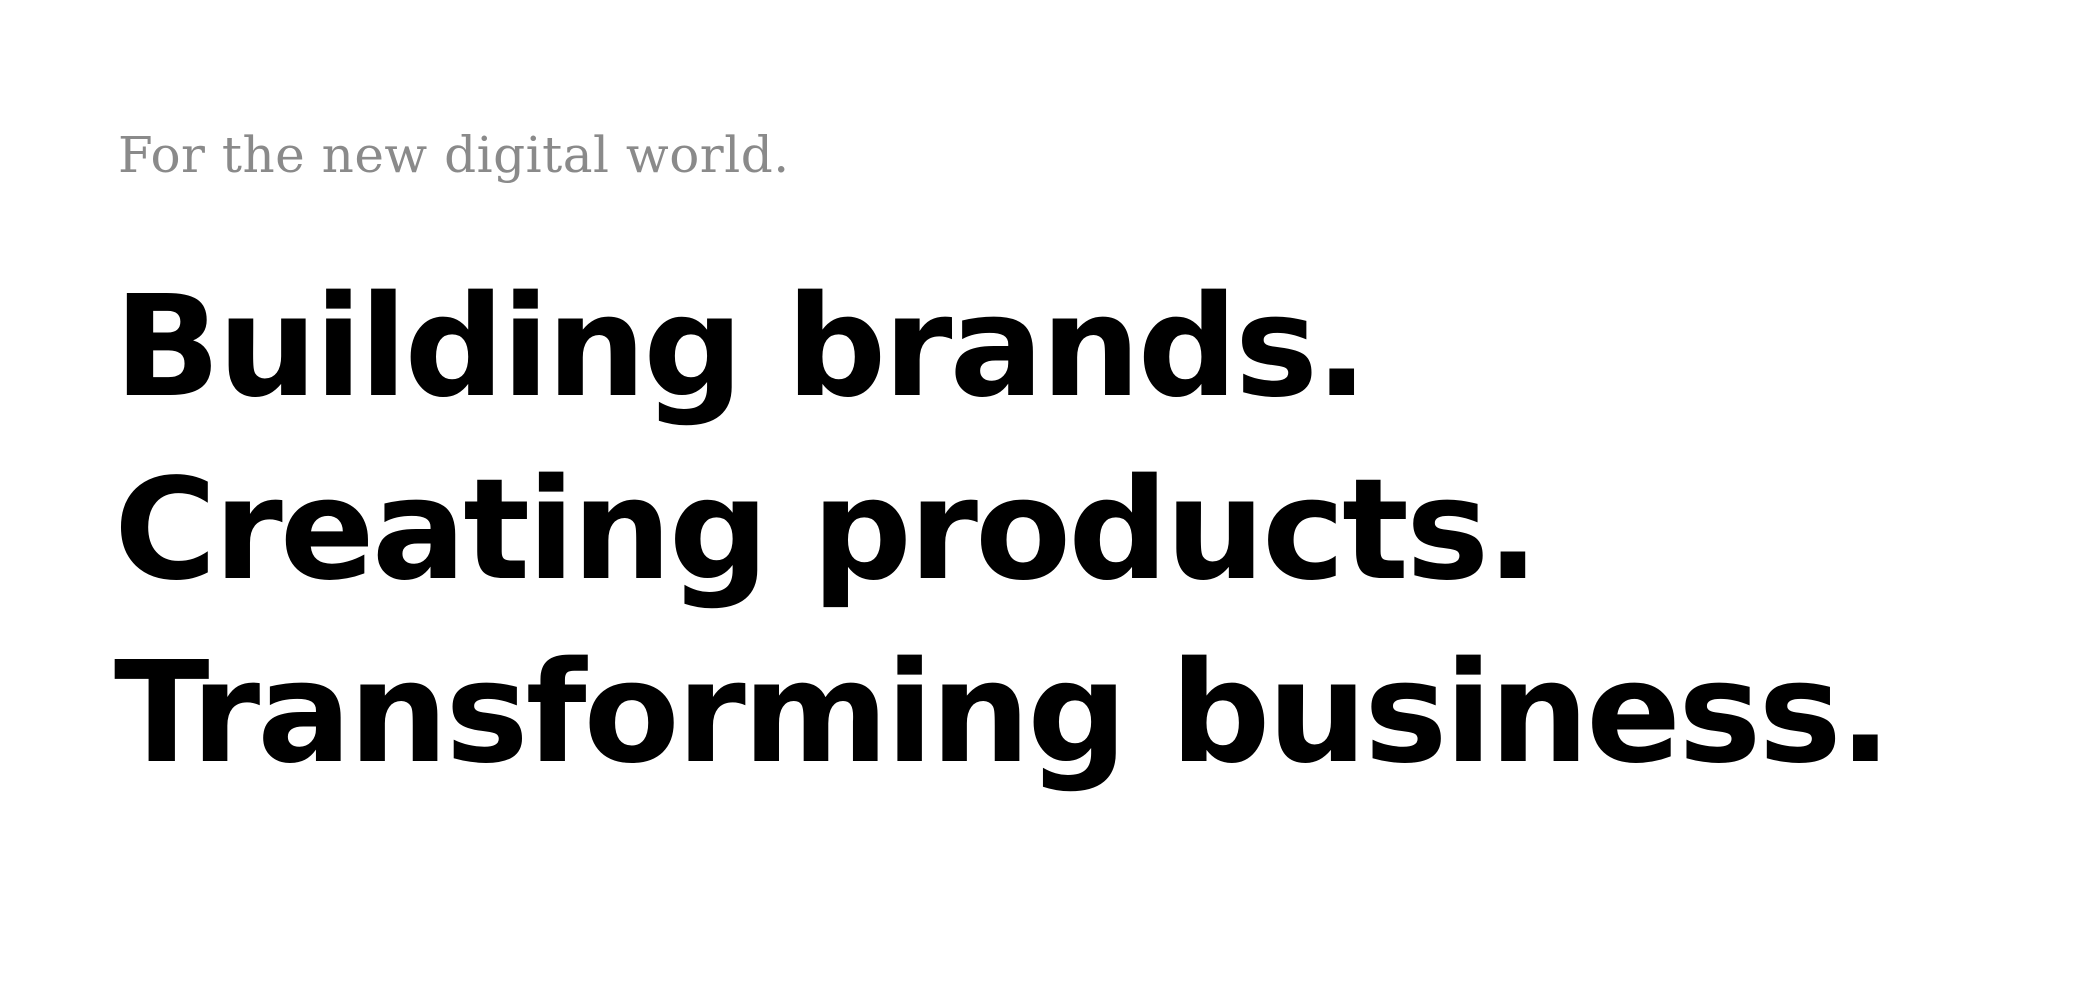 Image resolution: width=2100 pixels, height=982 pixels. What do you see at coordinates (454, 155) in the screenshot?
I see `tagline: For the new digital world.` at bounding box center [454, 155].